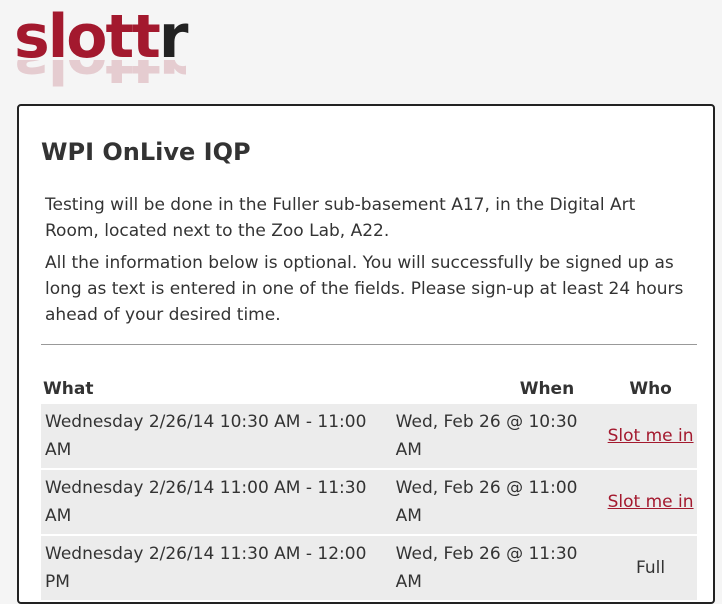  What do you see at coordinates (369, 388) in the screenshot?
I see `table-header-row: What When Who` at bounding box center [369, 388].